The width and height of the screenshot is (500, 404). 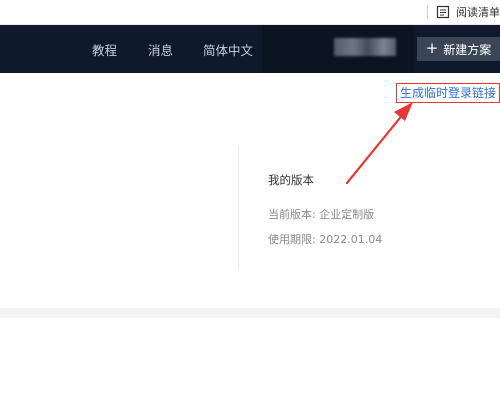 I want to click on current-version-label: 当前版本:, so click(x=292, y=214).